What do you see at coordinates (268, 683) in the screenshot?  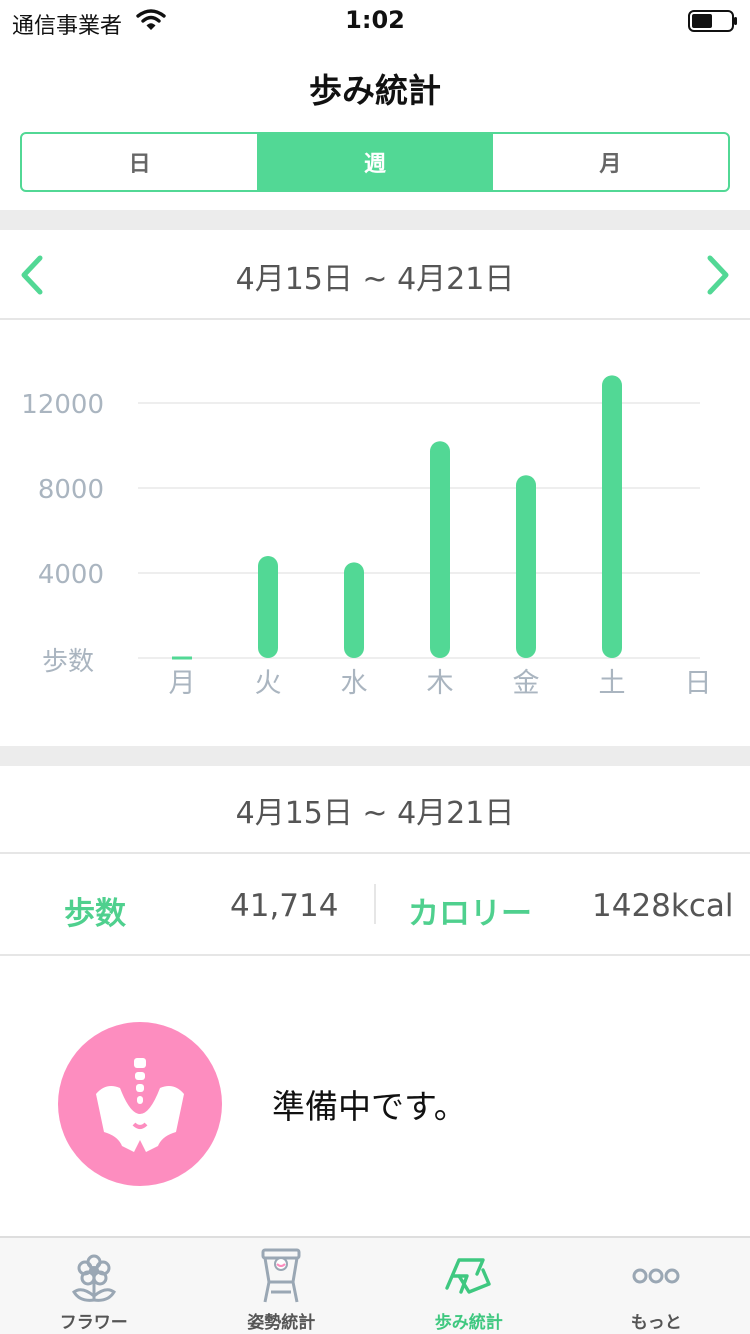 I see `x-tick-label: 火` at bounding box center [268, 683].